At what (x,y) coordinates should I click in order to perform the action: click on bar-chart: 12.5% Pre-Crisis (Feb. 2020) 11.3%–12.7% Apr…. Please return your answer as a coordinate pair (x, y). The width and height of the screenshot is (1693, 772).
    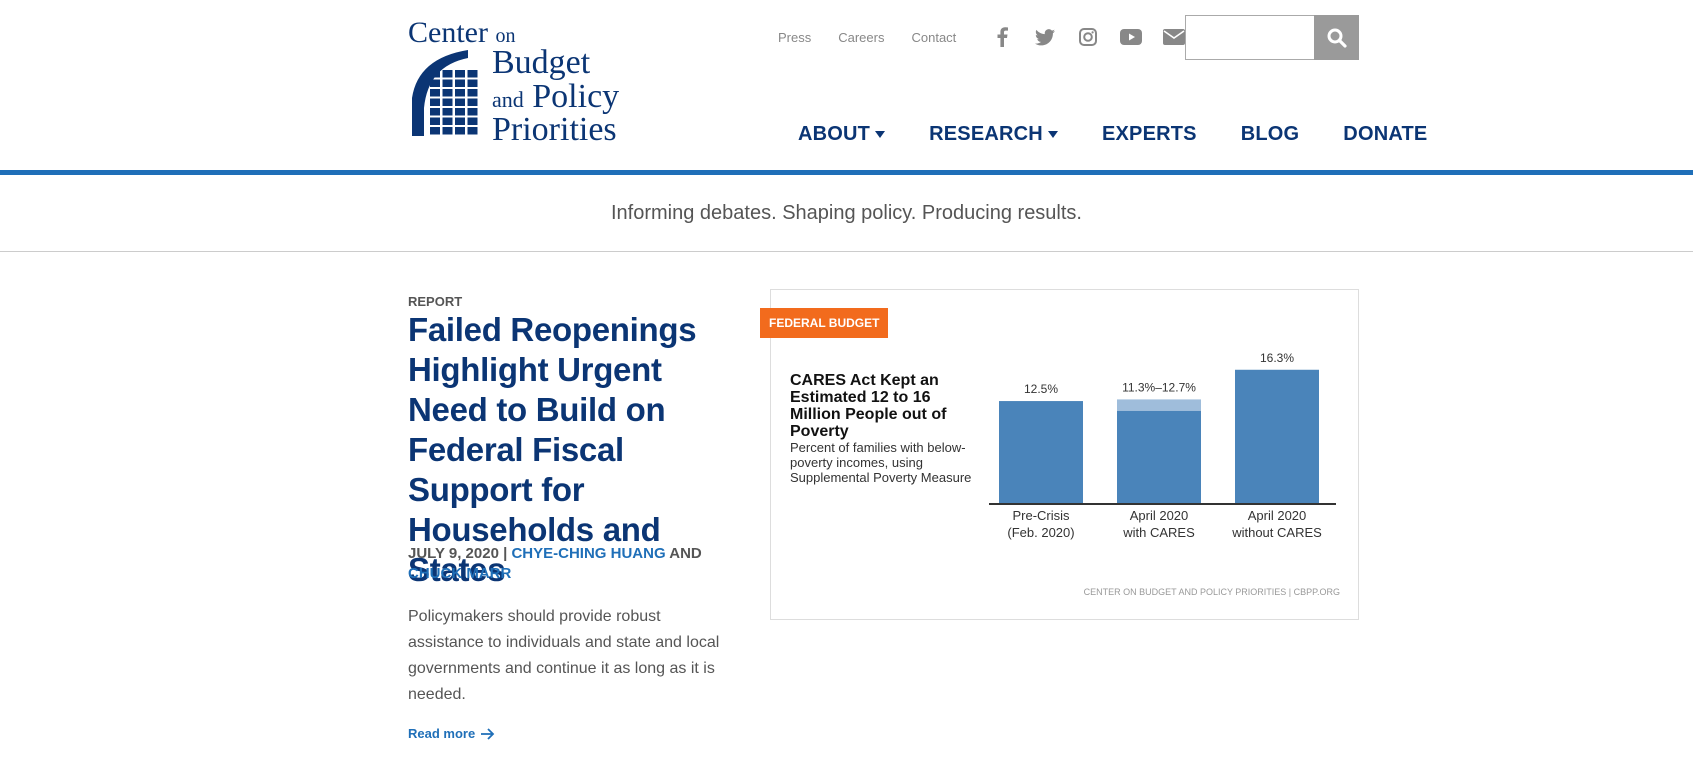
    Looking at the image, I should click on (1162, 445).